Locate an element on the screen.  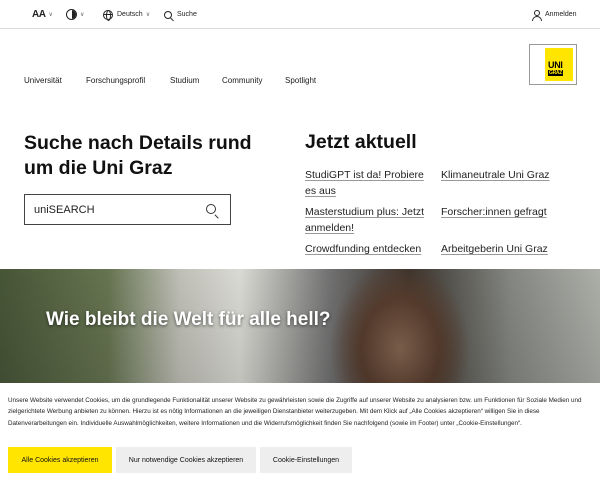
search-section-title: Suche nach Details rund um die Uni Graz is located at coordinates (138, 155).